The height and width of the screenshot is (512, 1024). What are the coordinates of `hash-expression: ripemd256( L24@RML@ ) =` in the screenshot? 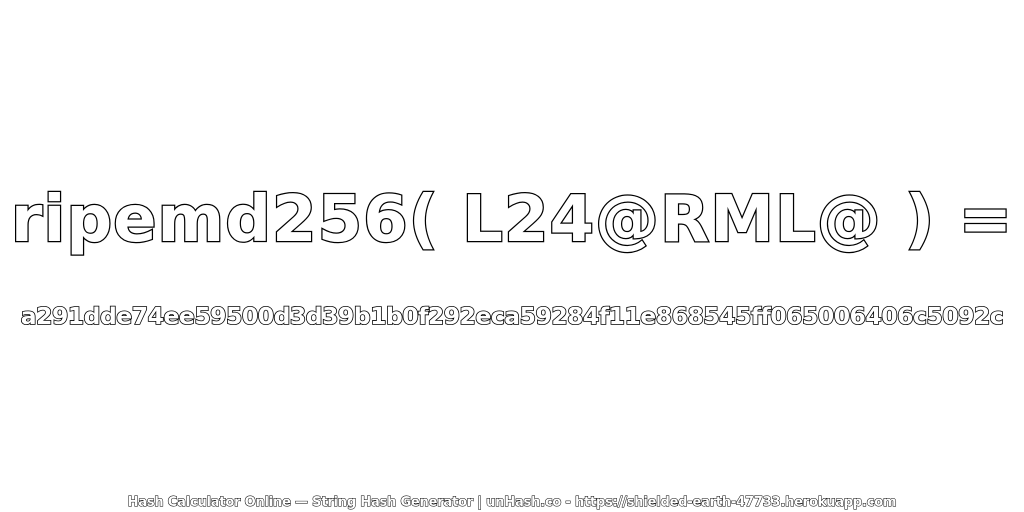 It's located at (512, 220).